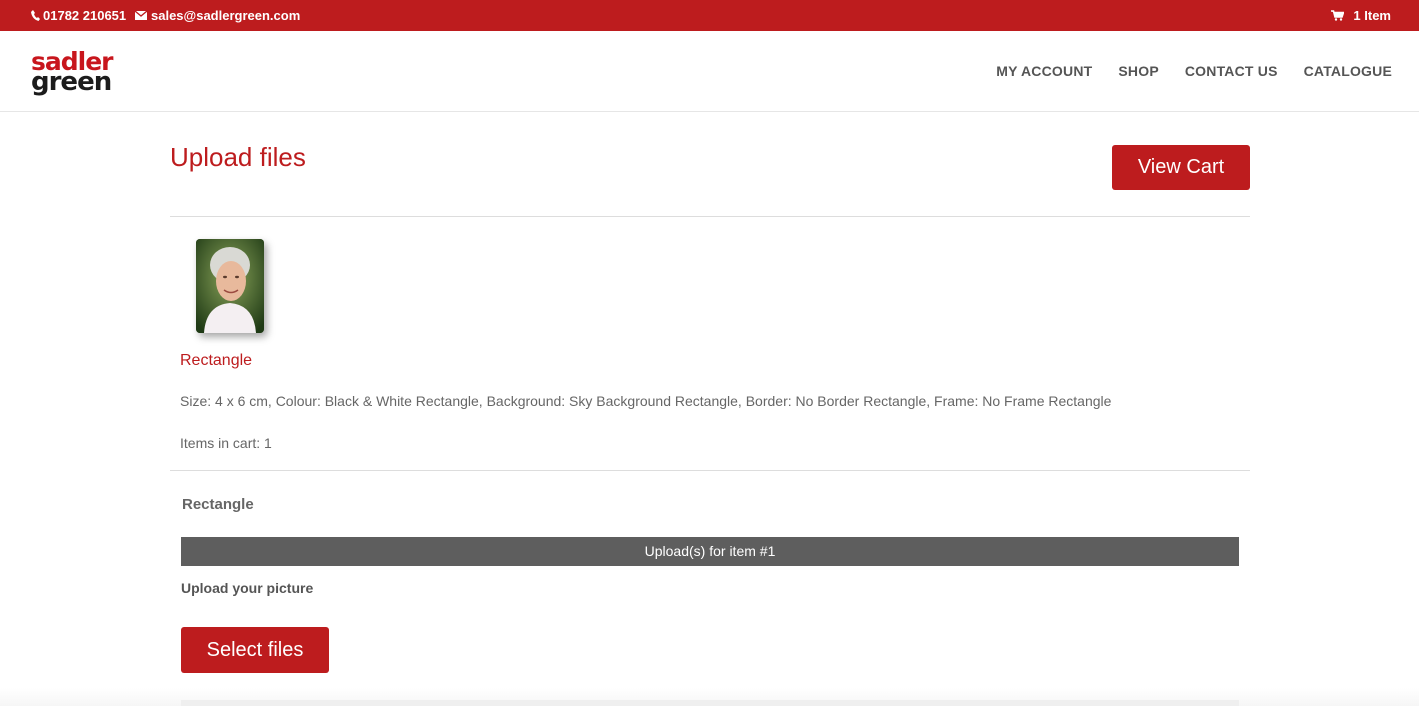  I want to click on phone-contact: 01782 210651, so click(78, 15).